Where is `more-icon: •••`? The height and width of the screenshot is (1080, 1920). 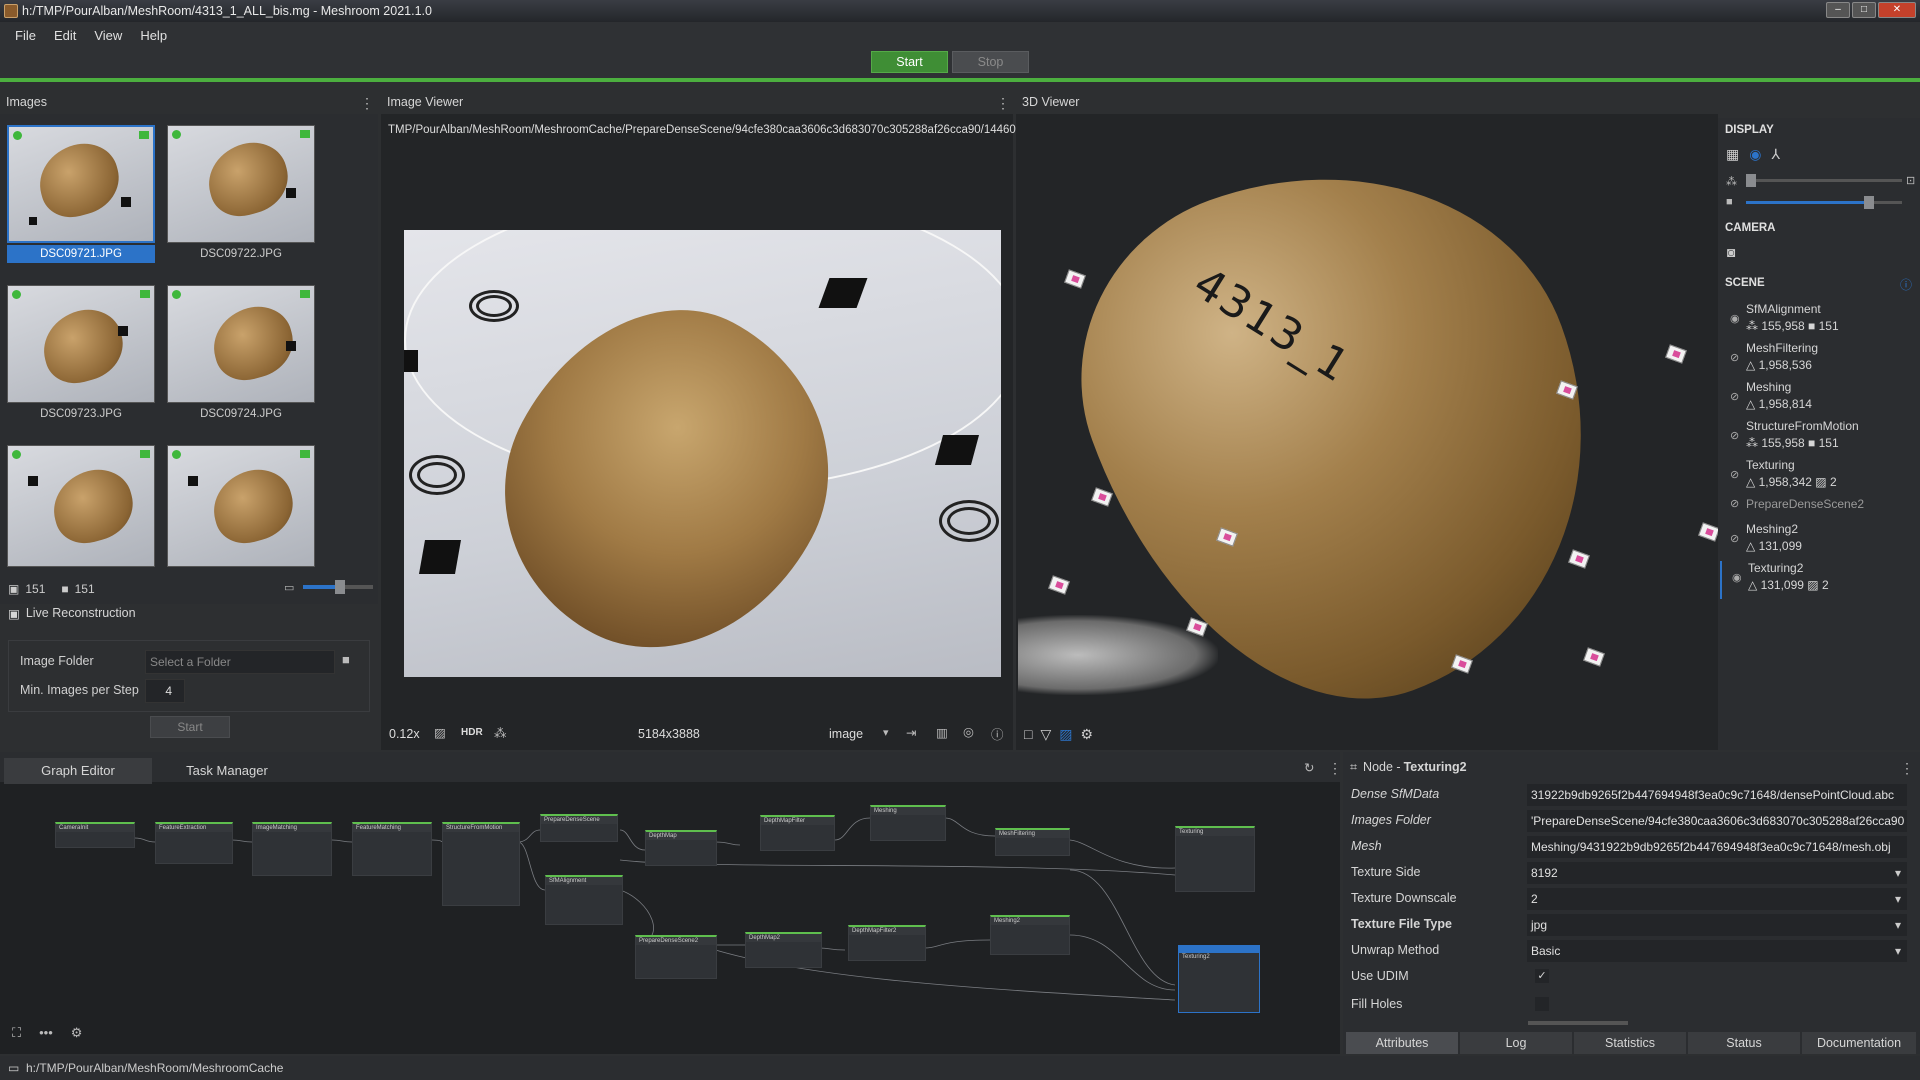
more-icon: ••• is located at coordinates (46, 1033).